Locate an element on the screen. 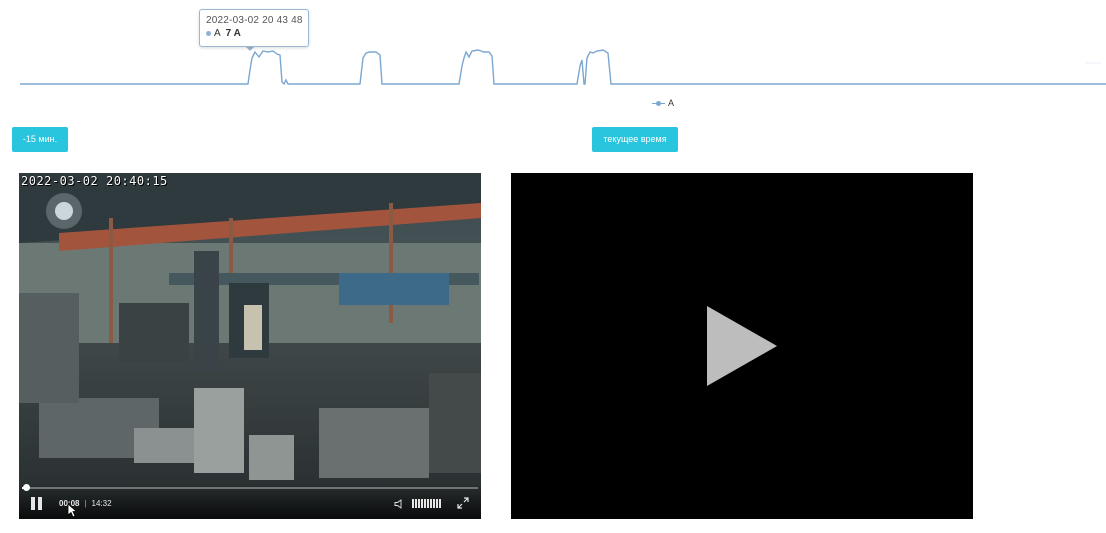  chart-legend-item-a: A is located at coordinates (663, 103).